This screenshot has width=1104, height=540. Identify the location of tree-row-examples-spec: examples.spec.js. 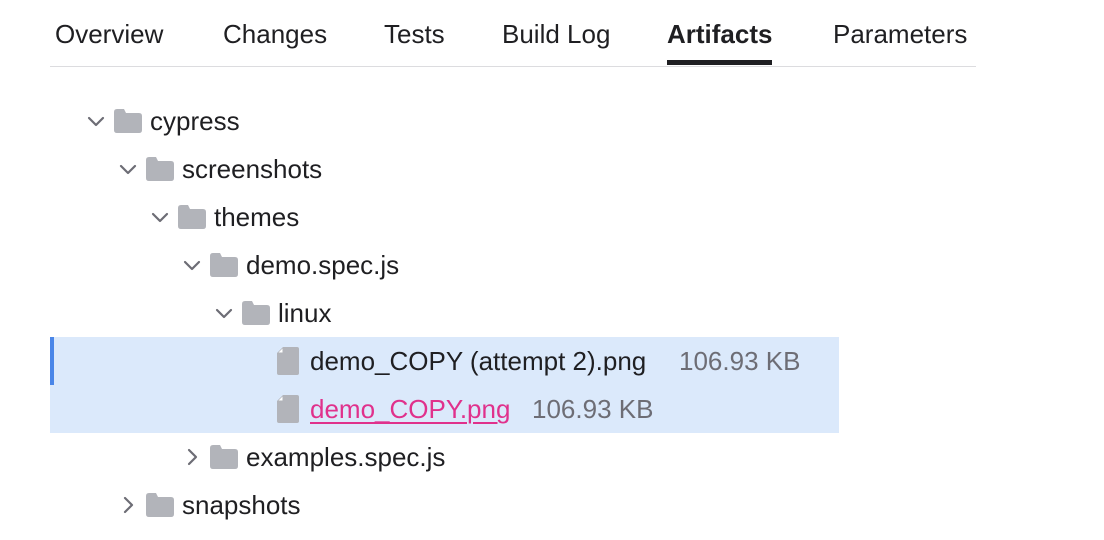
(444, 457).